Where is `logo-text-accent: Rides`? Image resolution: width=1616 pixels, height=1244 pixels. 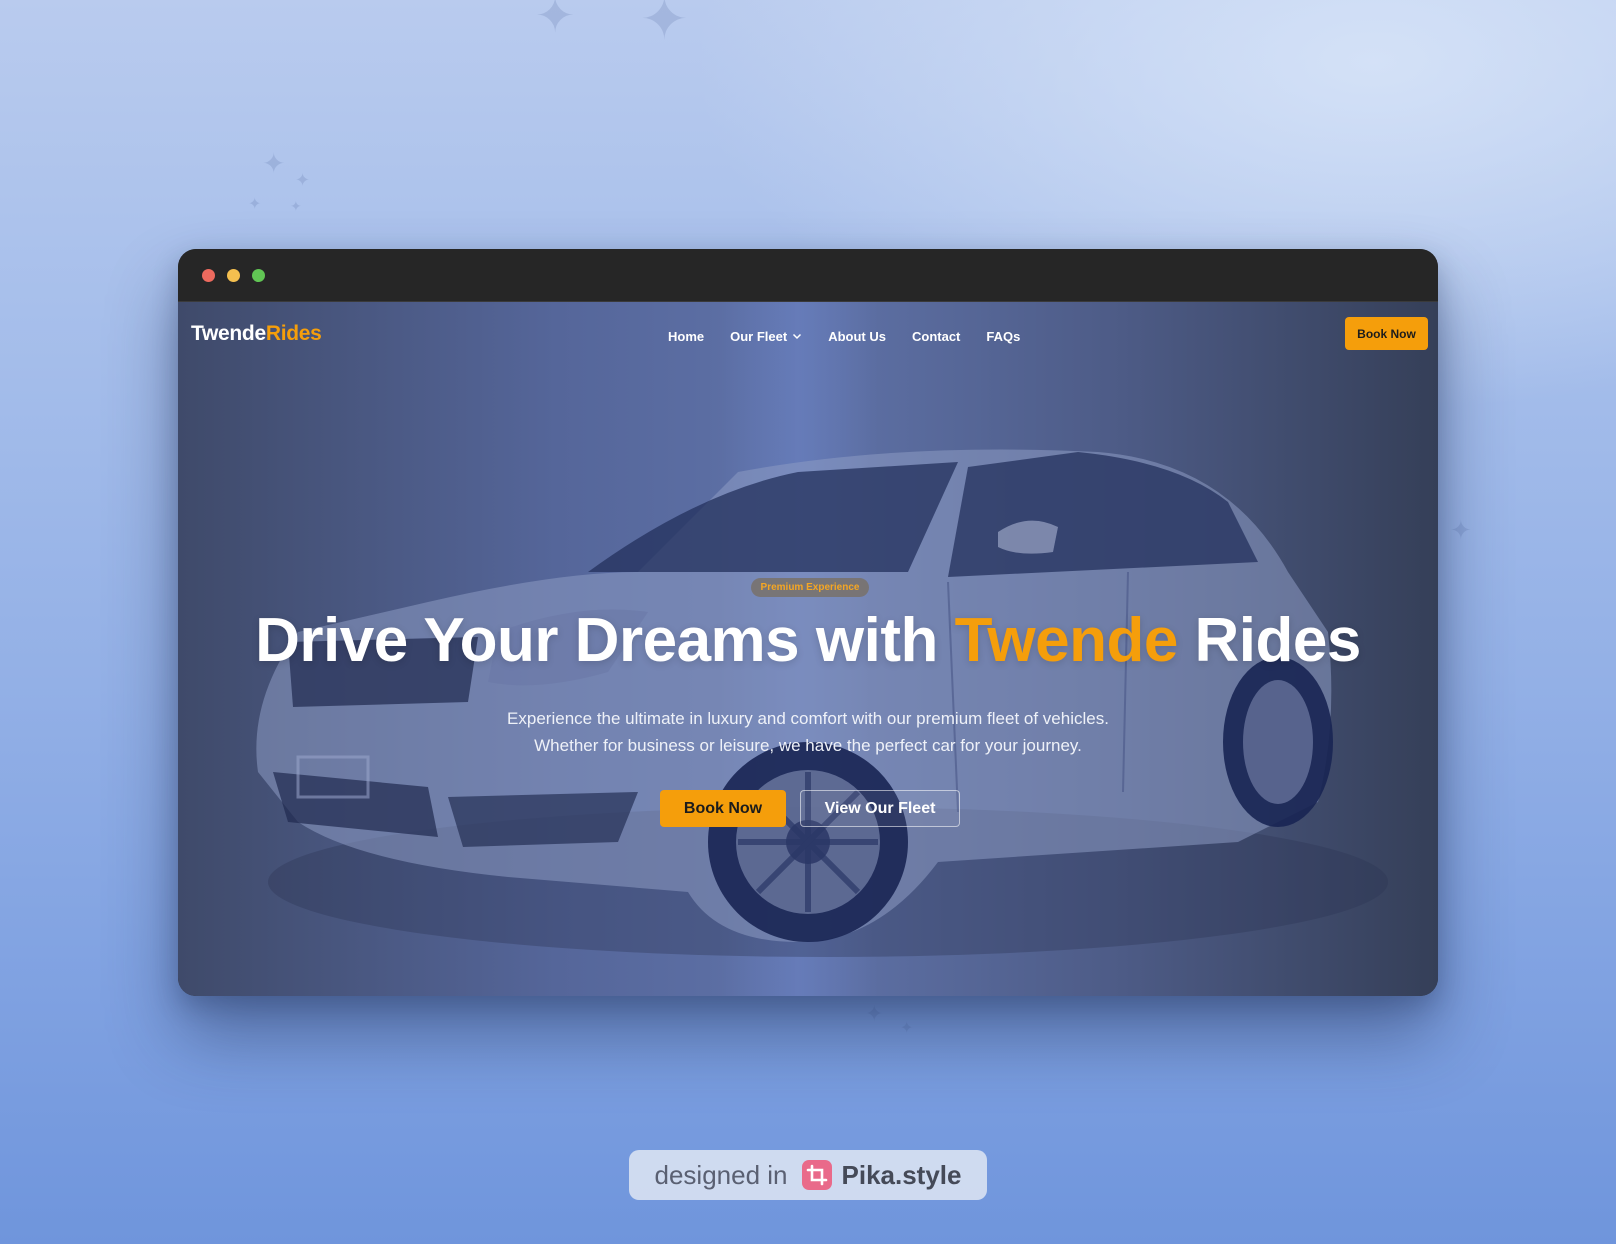 logo-text-accent: Rides is located at coordinates (293, 333).